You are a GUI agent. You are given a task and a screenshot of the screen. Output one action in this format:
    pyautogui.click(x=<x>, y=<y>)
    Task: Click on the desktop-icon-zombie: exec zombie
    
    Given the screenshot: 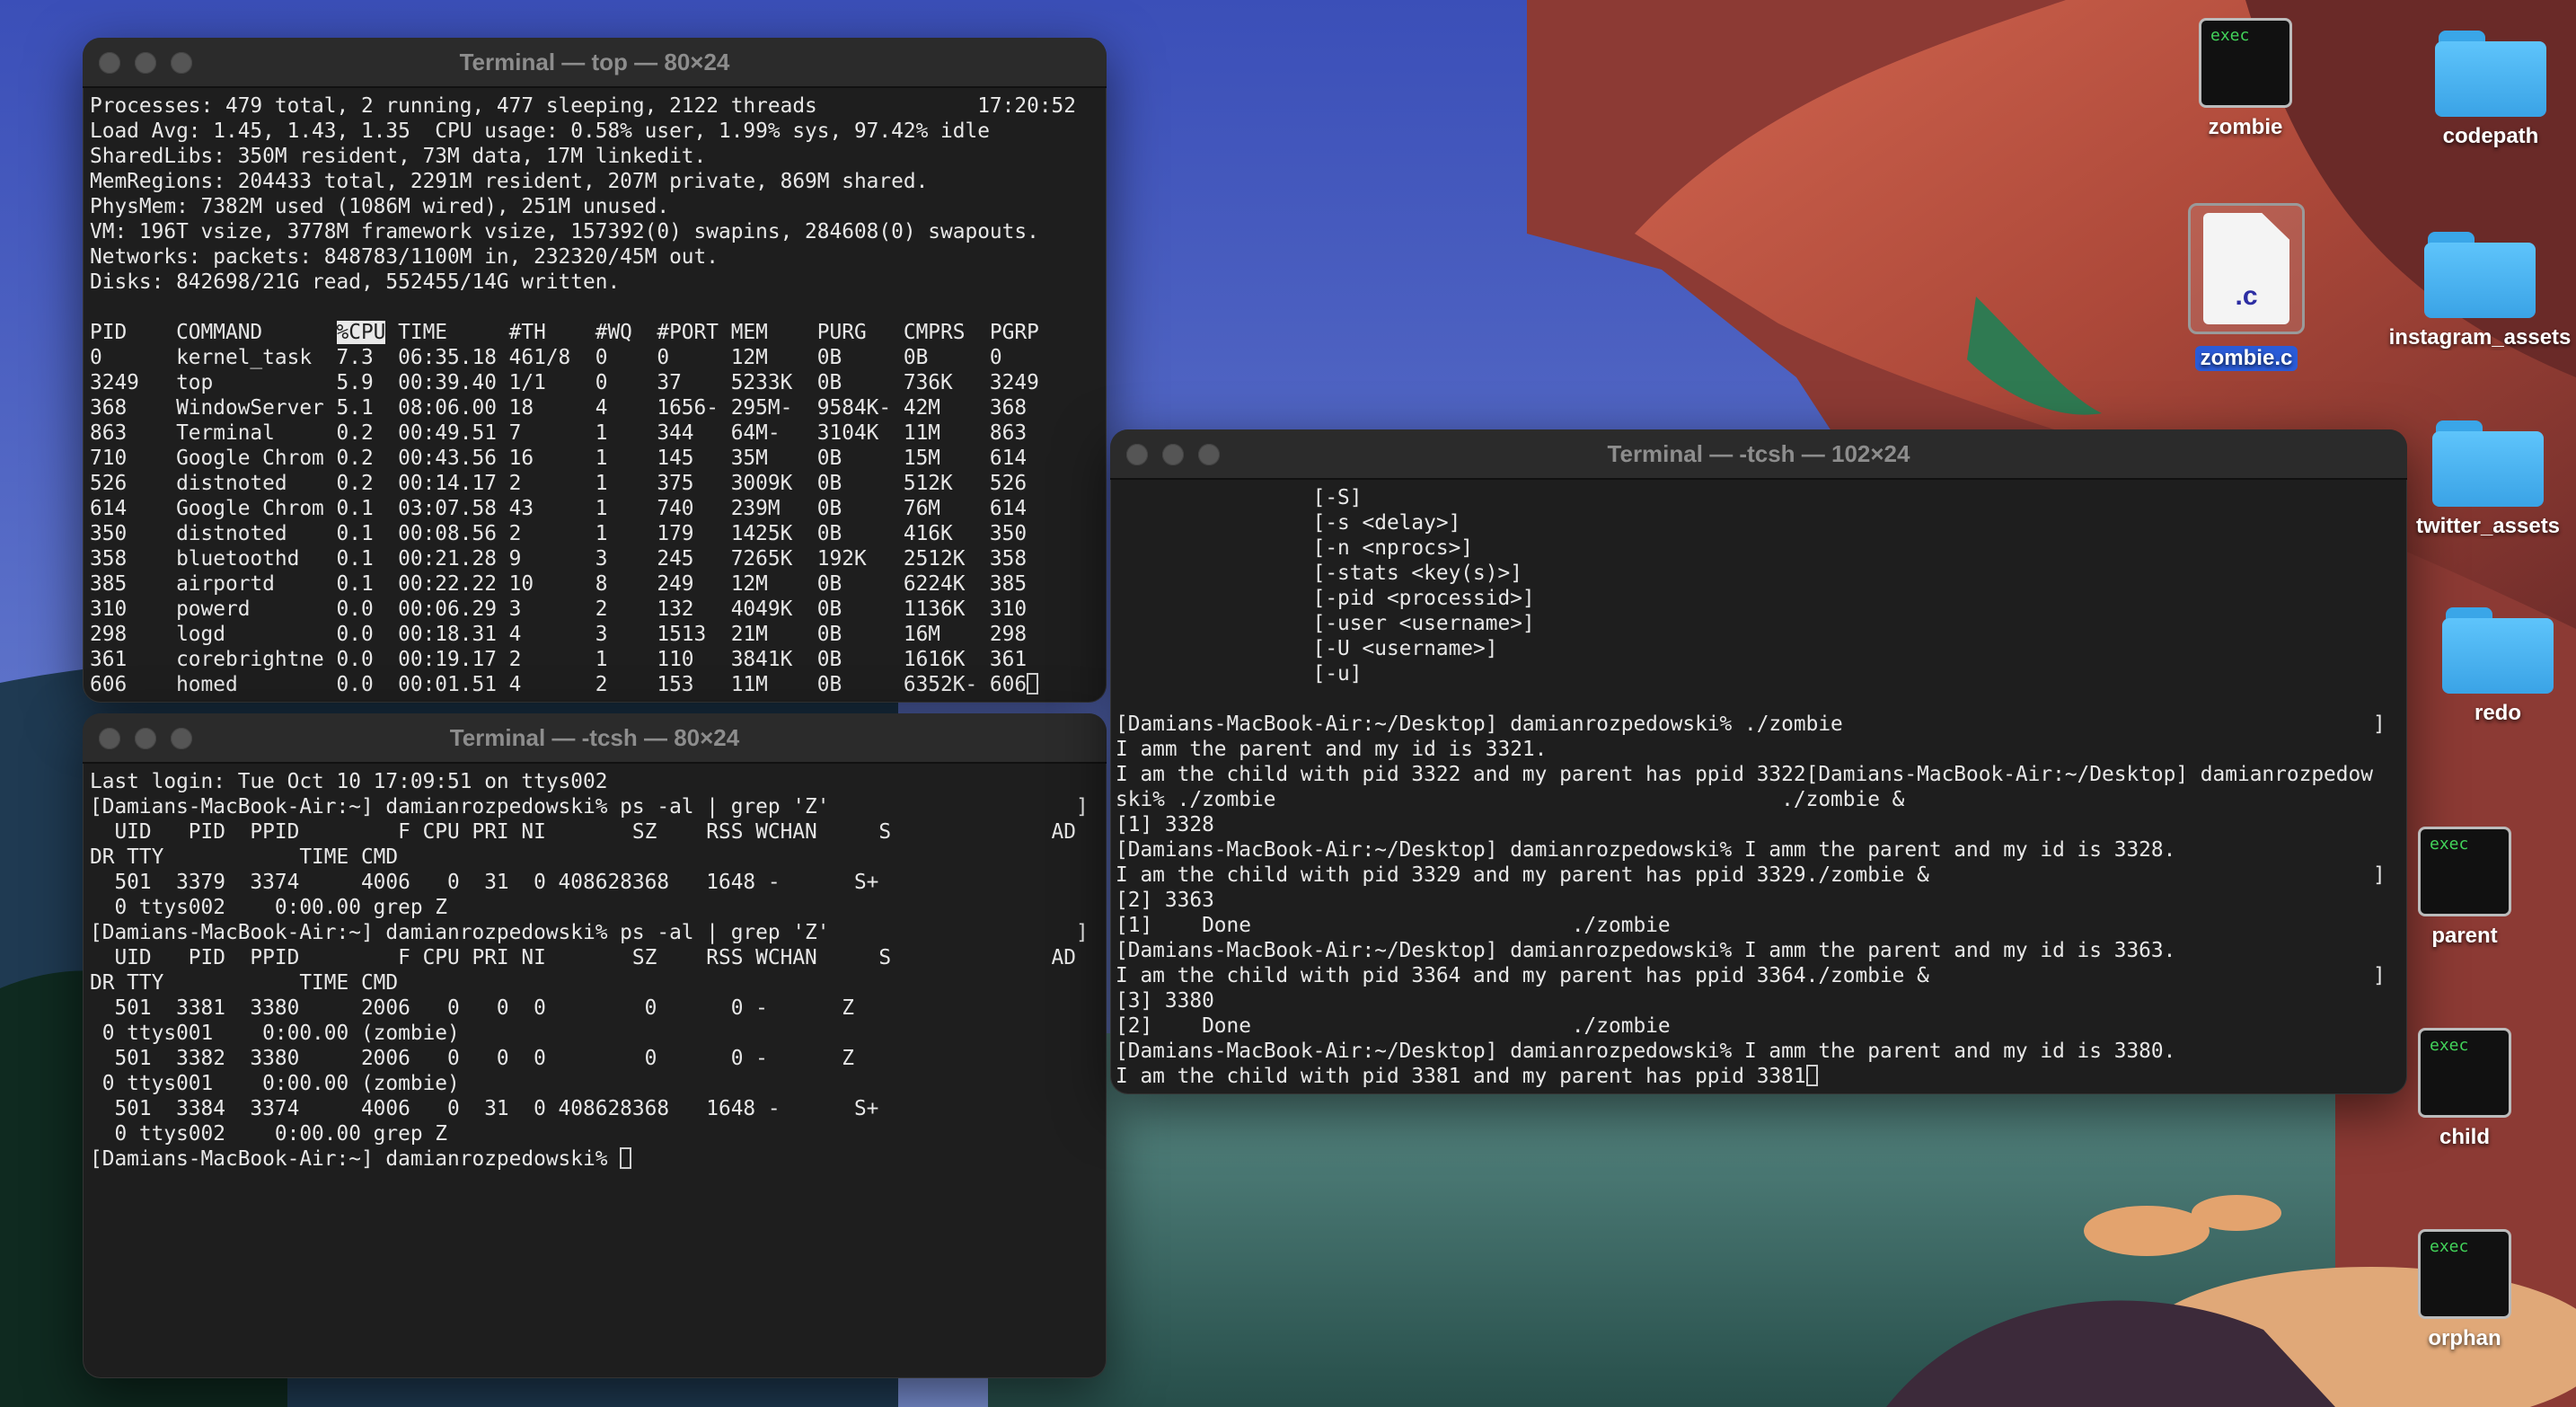 What is the action you would take?
    pyautogui.click(x=2245, y=79)
    